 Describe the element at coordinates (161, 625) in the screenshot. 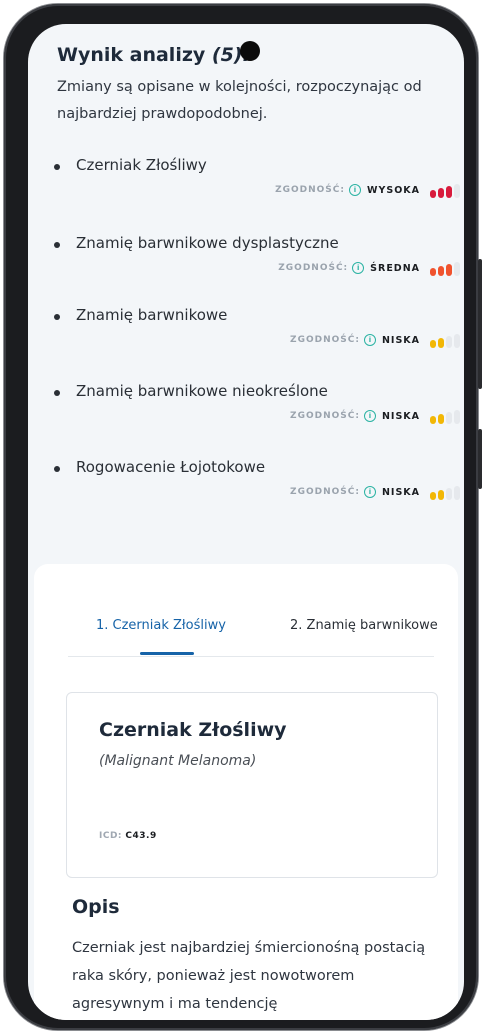

I see `tab-czerniak: 1. Czerniak Złośliwy` at that location.